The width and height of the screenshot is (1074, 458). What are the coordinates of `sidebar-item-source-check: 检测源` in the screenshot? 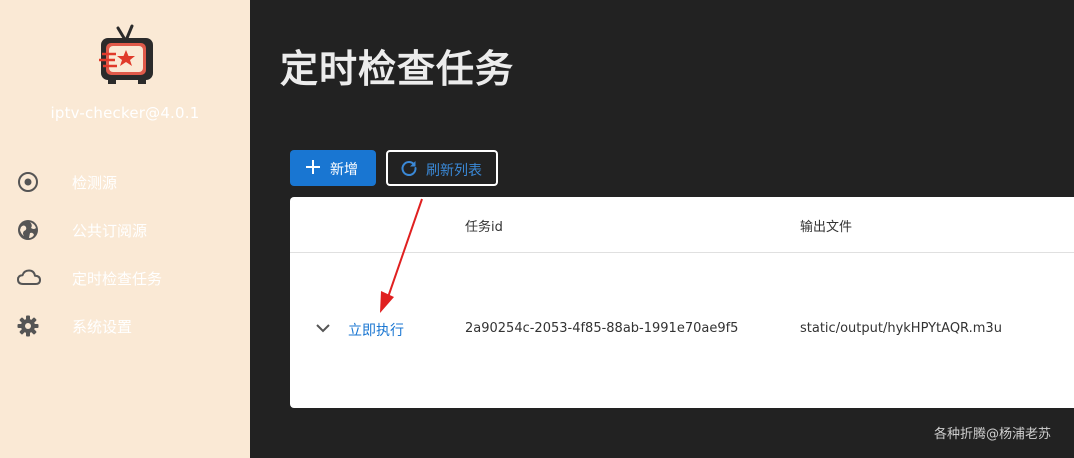 It's located at (125, 181).